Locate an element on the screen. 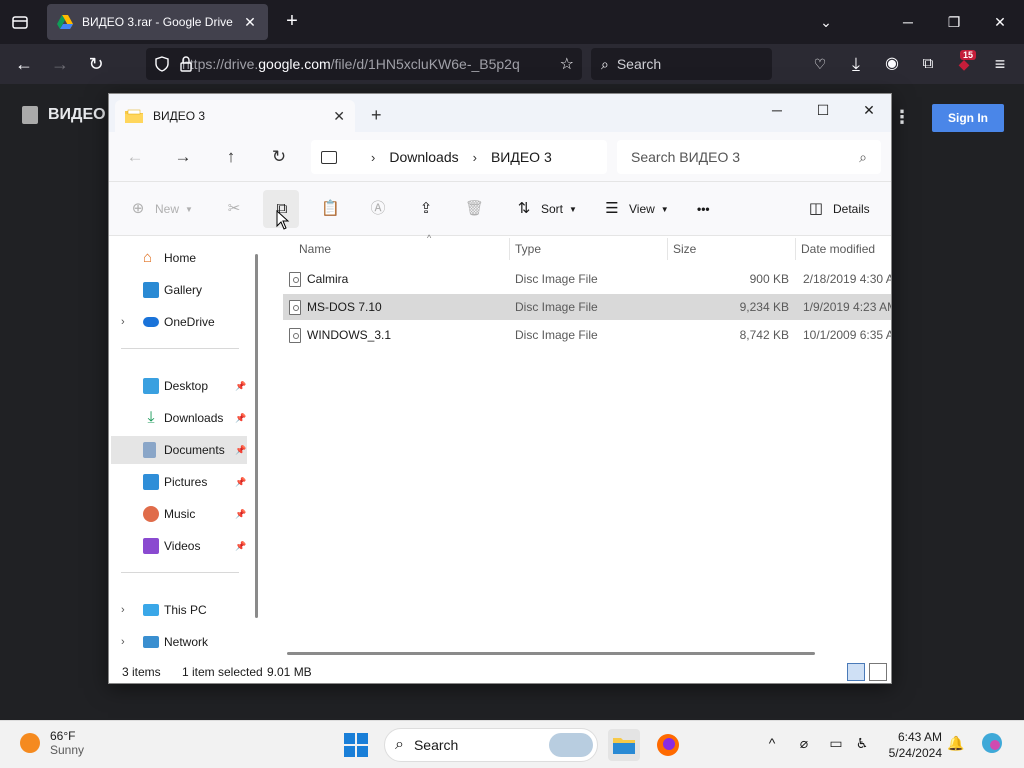  large-icons-view-button is located at coordinates (878, 672).